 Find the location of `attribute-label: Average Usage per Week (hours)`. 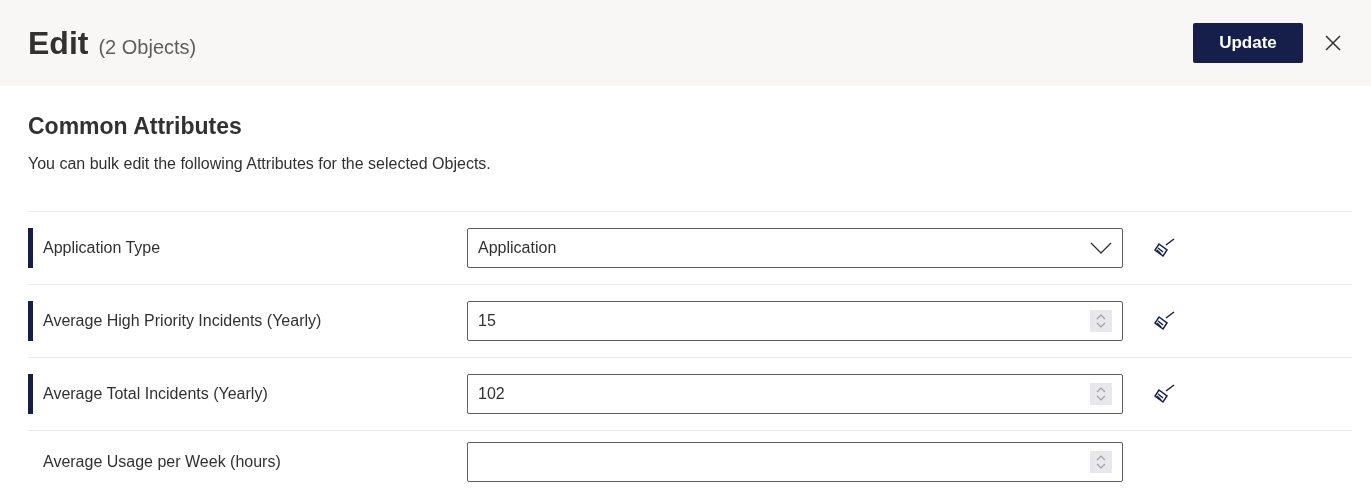

attribute-label: Average Usage per Week (hours) is located at coordinates (162, 462).